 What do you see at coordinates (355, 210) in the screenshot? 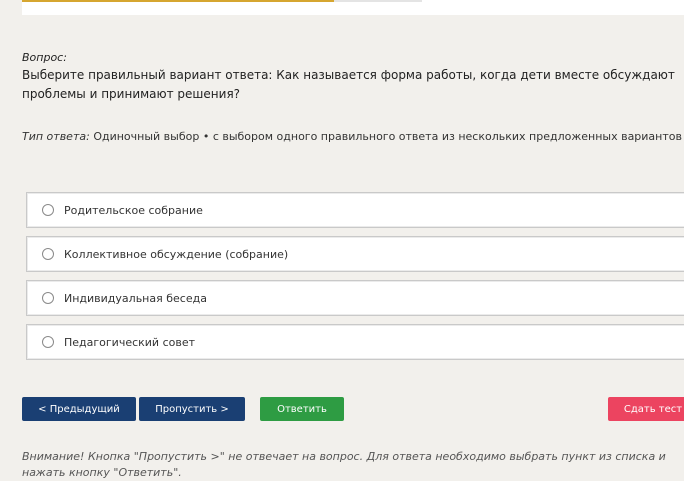
I see `option-parent-meeting: Родительское собрание` at bounding box center [355, 210].